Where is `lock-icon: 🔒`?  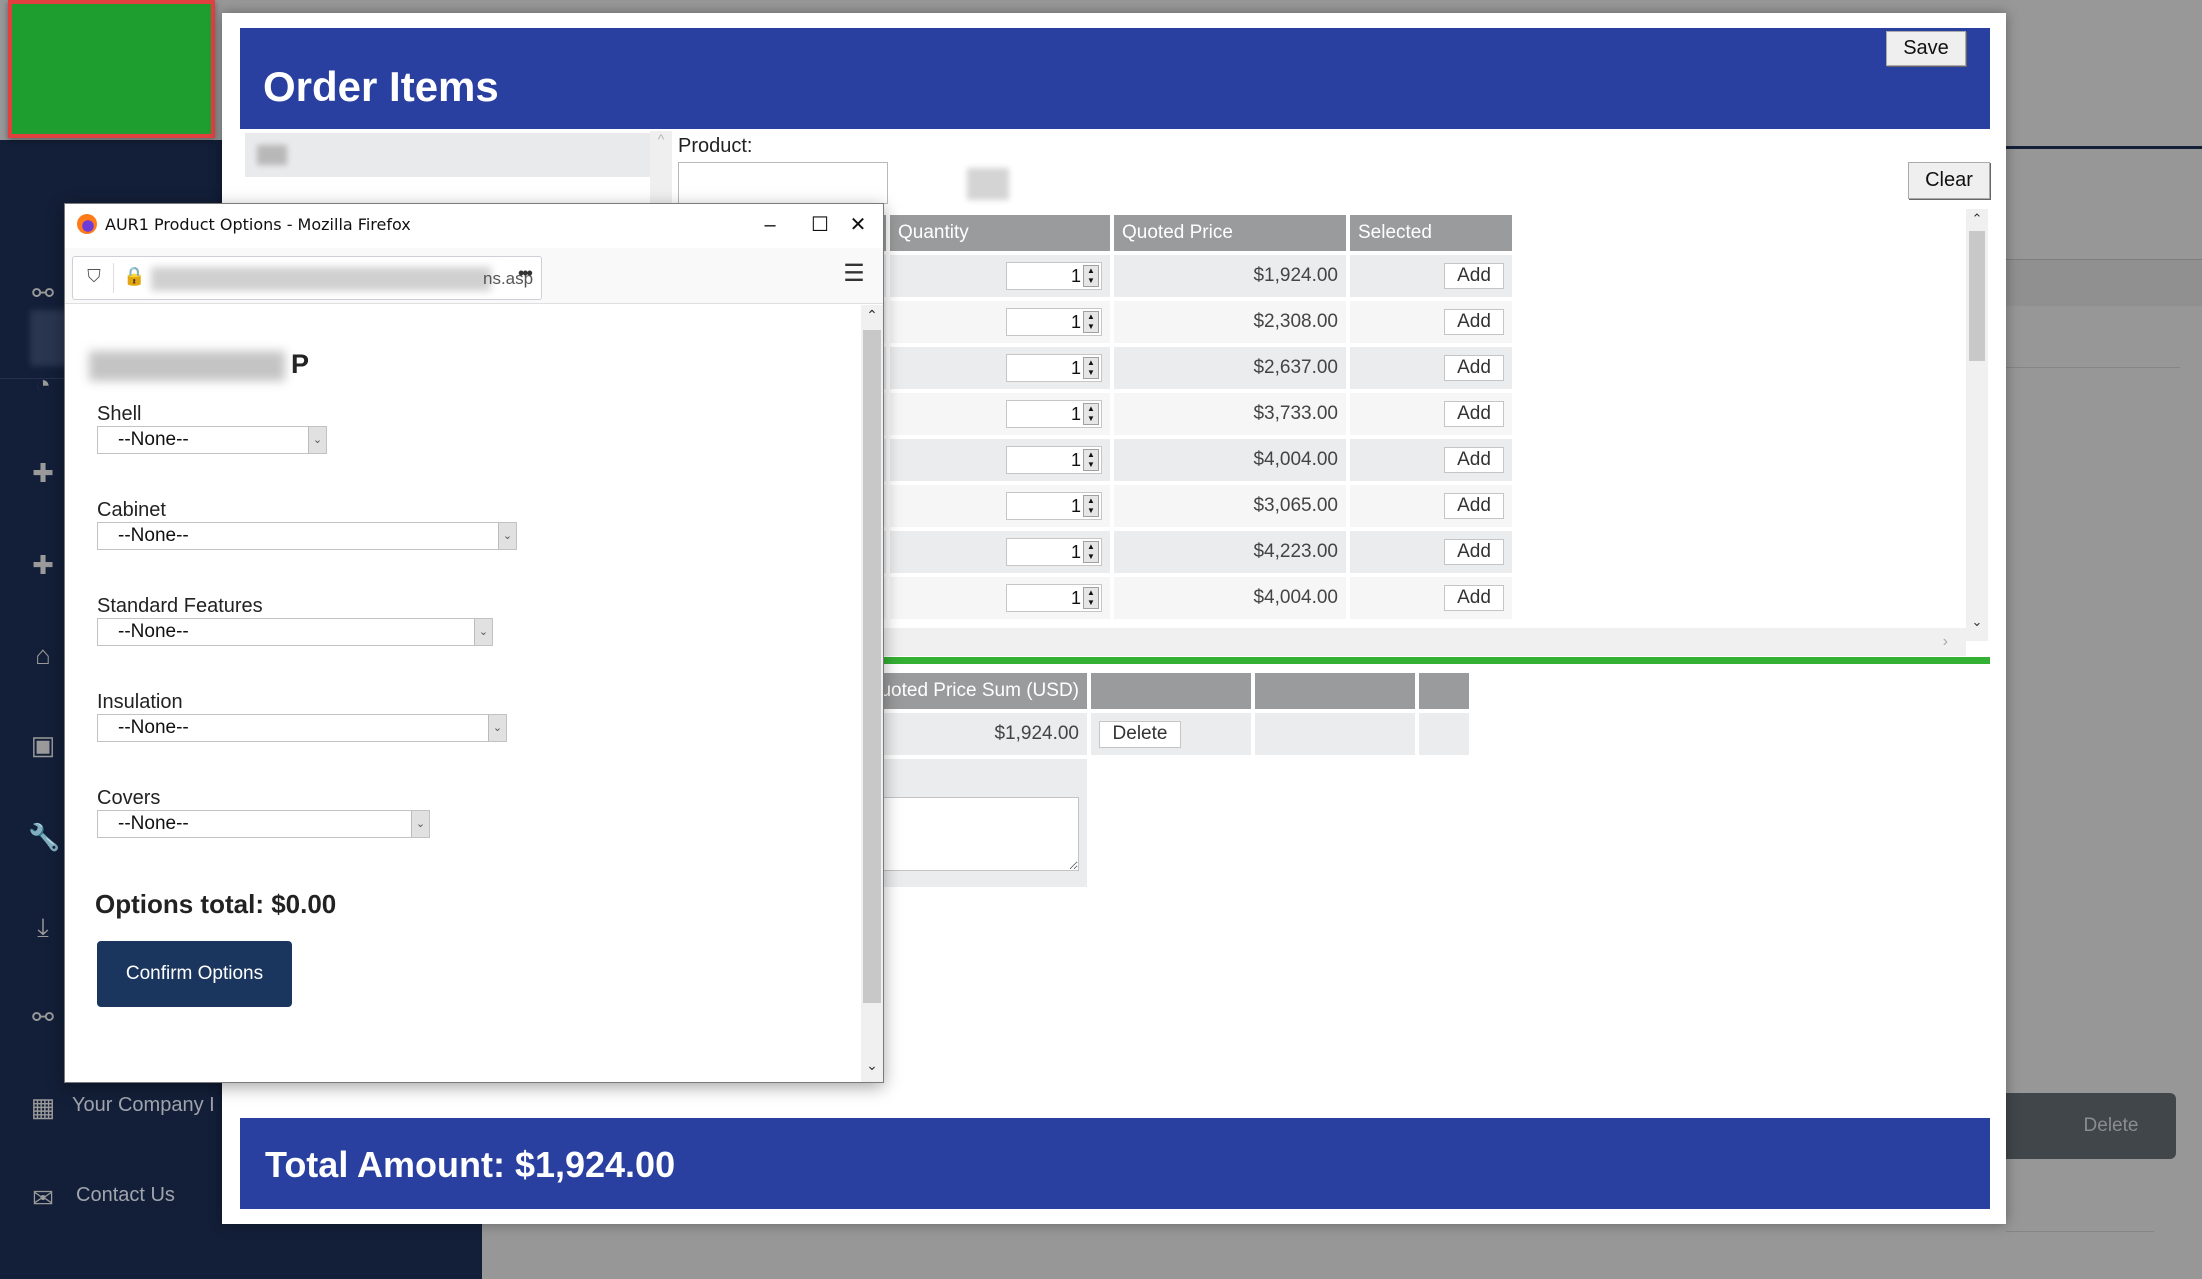 lock-icon: 🔒 is located at coordinates (134, 278).